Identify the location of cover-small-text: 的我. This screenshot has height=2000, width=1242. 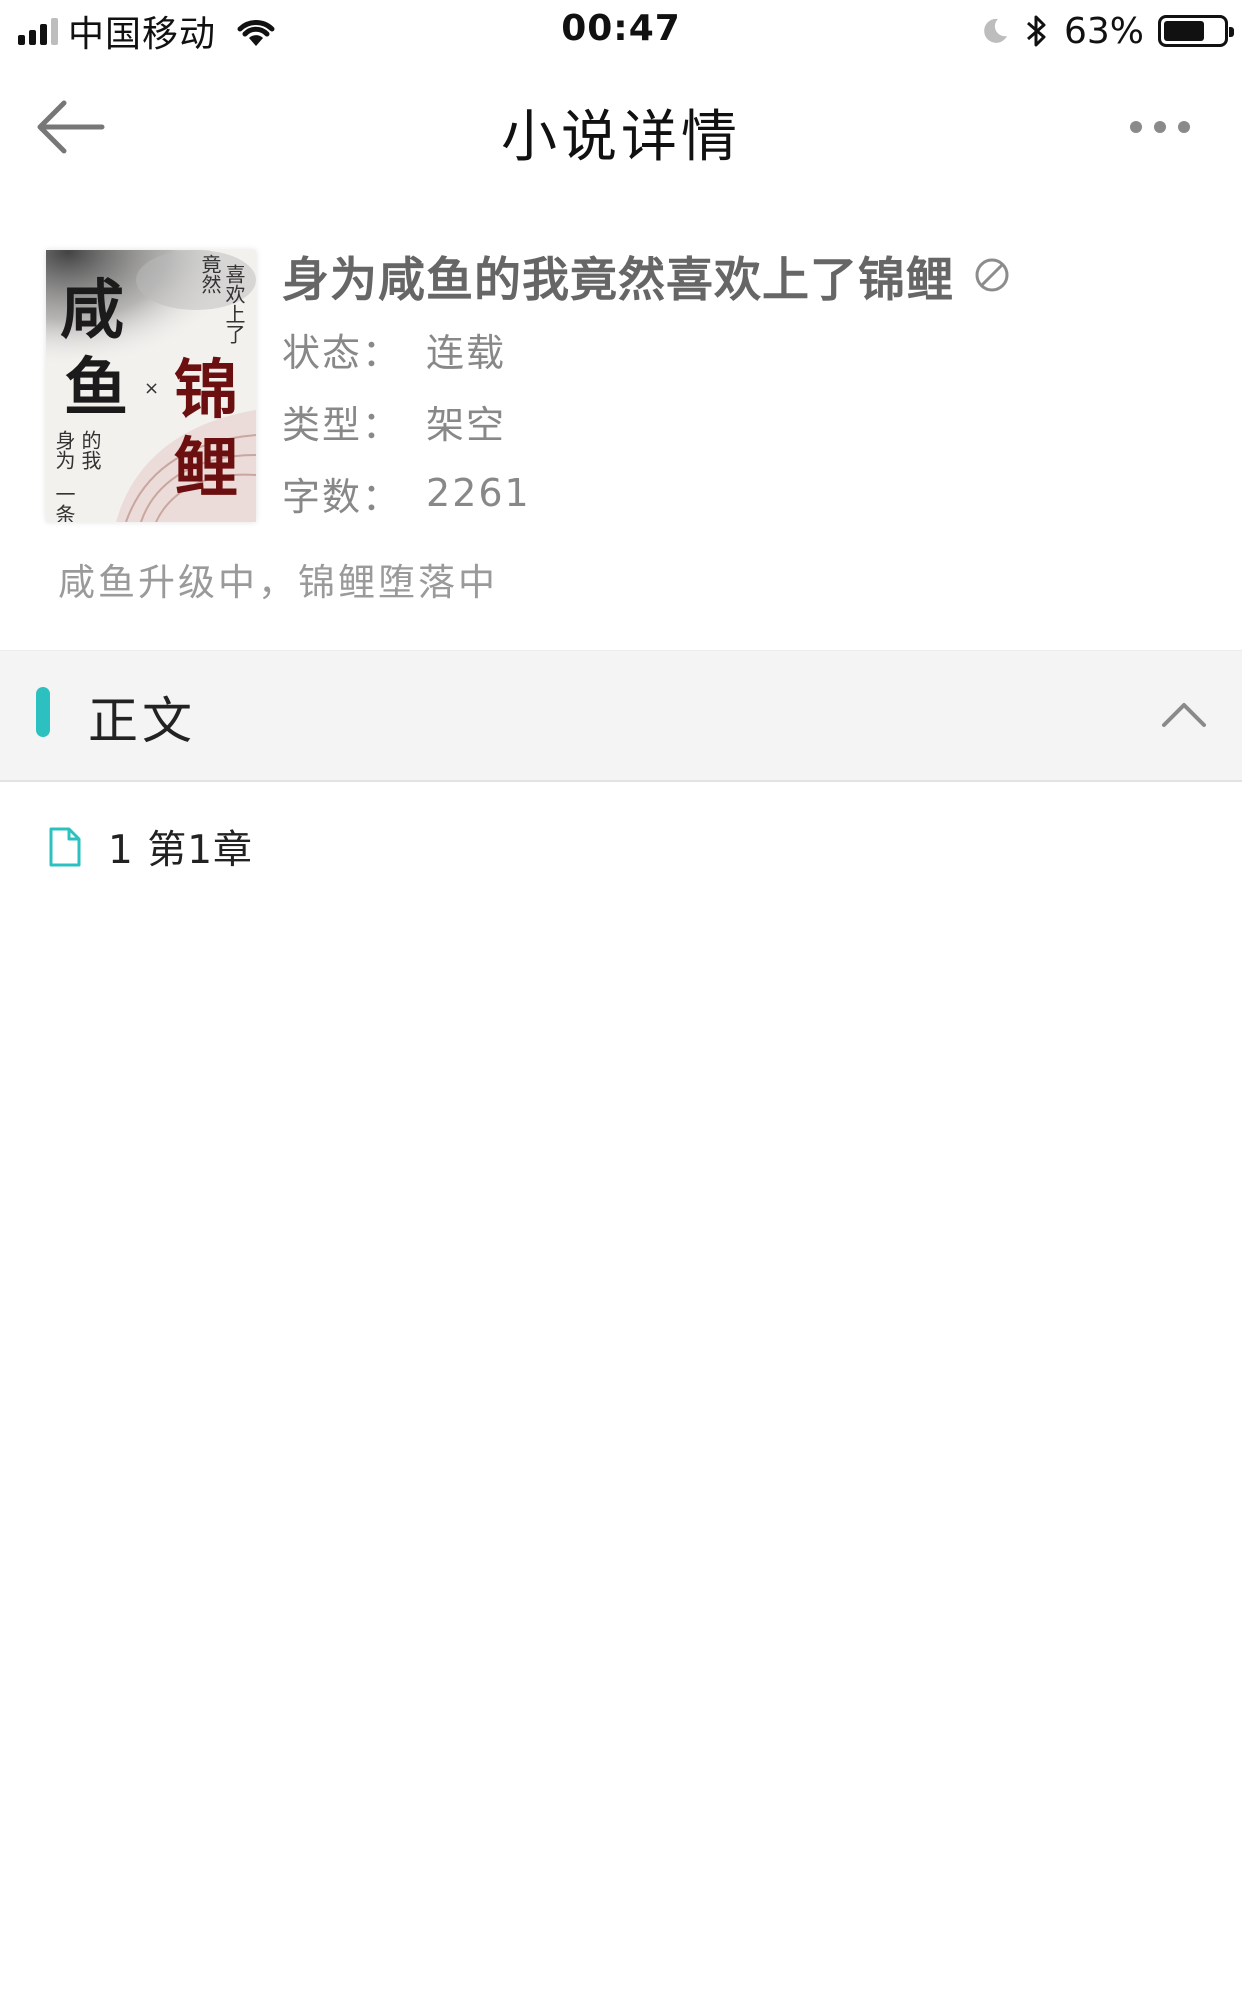
(90, 450).